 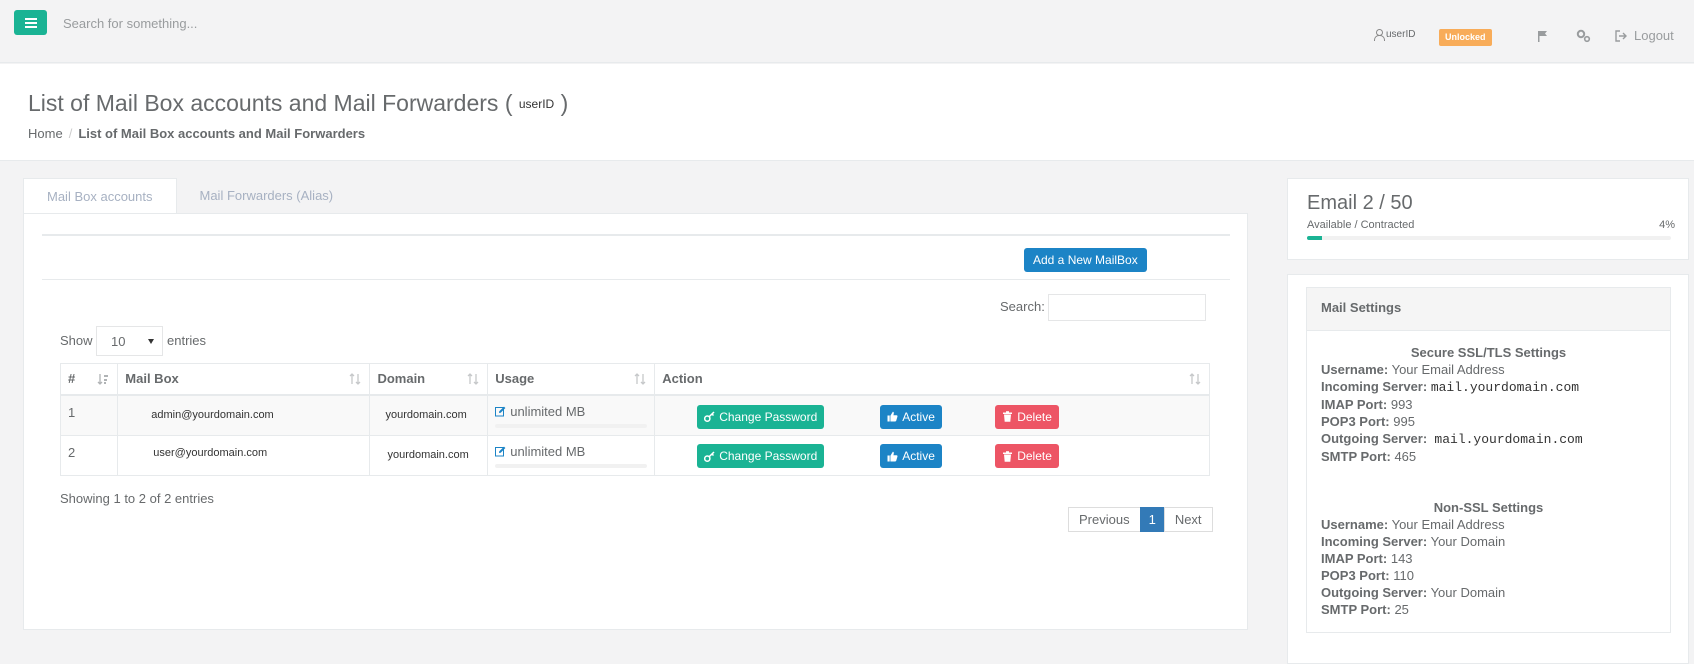 What do you see at coordinates (1488, 592) in the screenshot?
I see `setting-row: Outgoing Server: Your Domain` at bounding box center [1488, 592].